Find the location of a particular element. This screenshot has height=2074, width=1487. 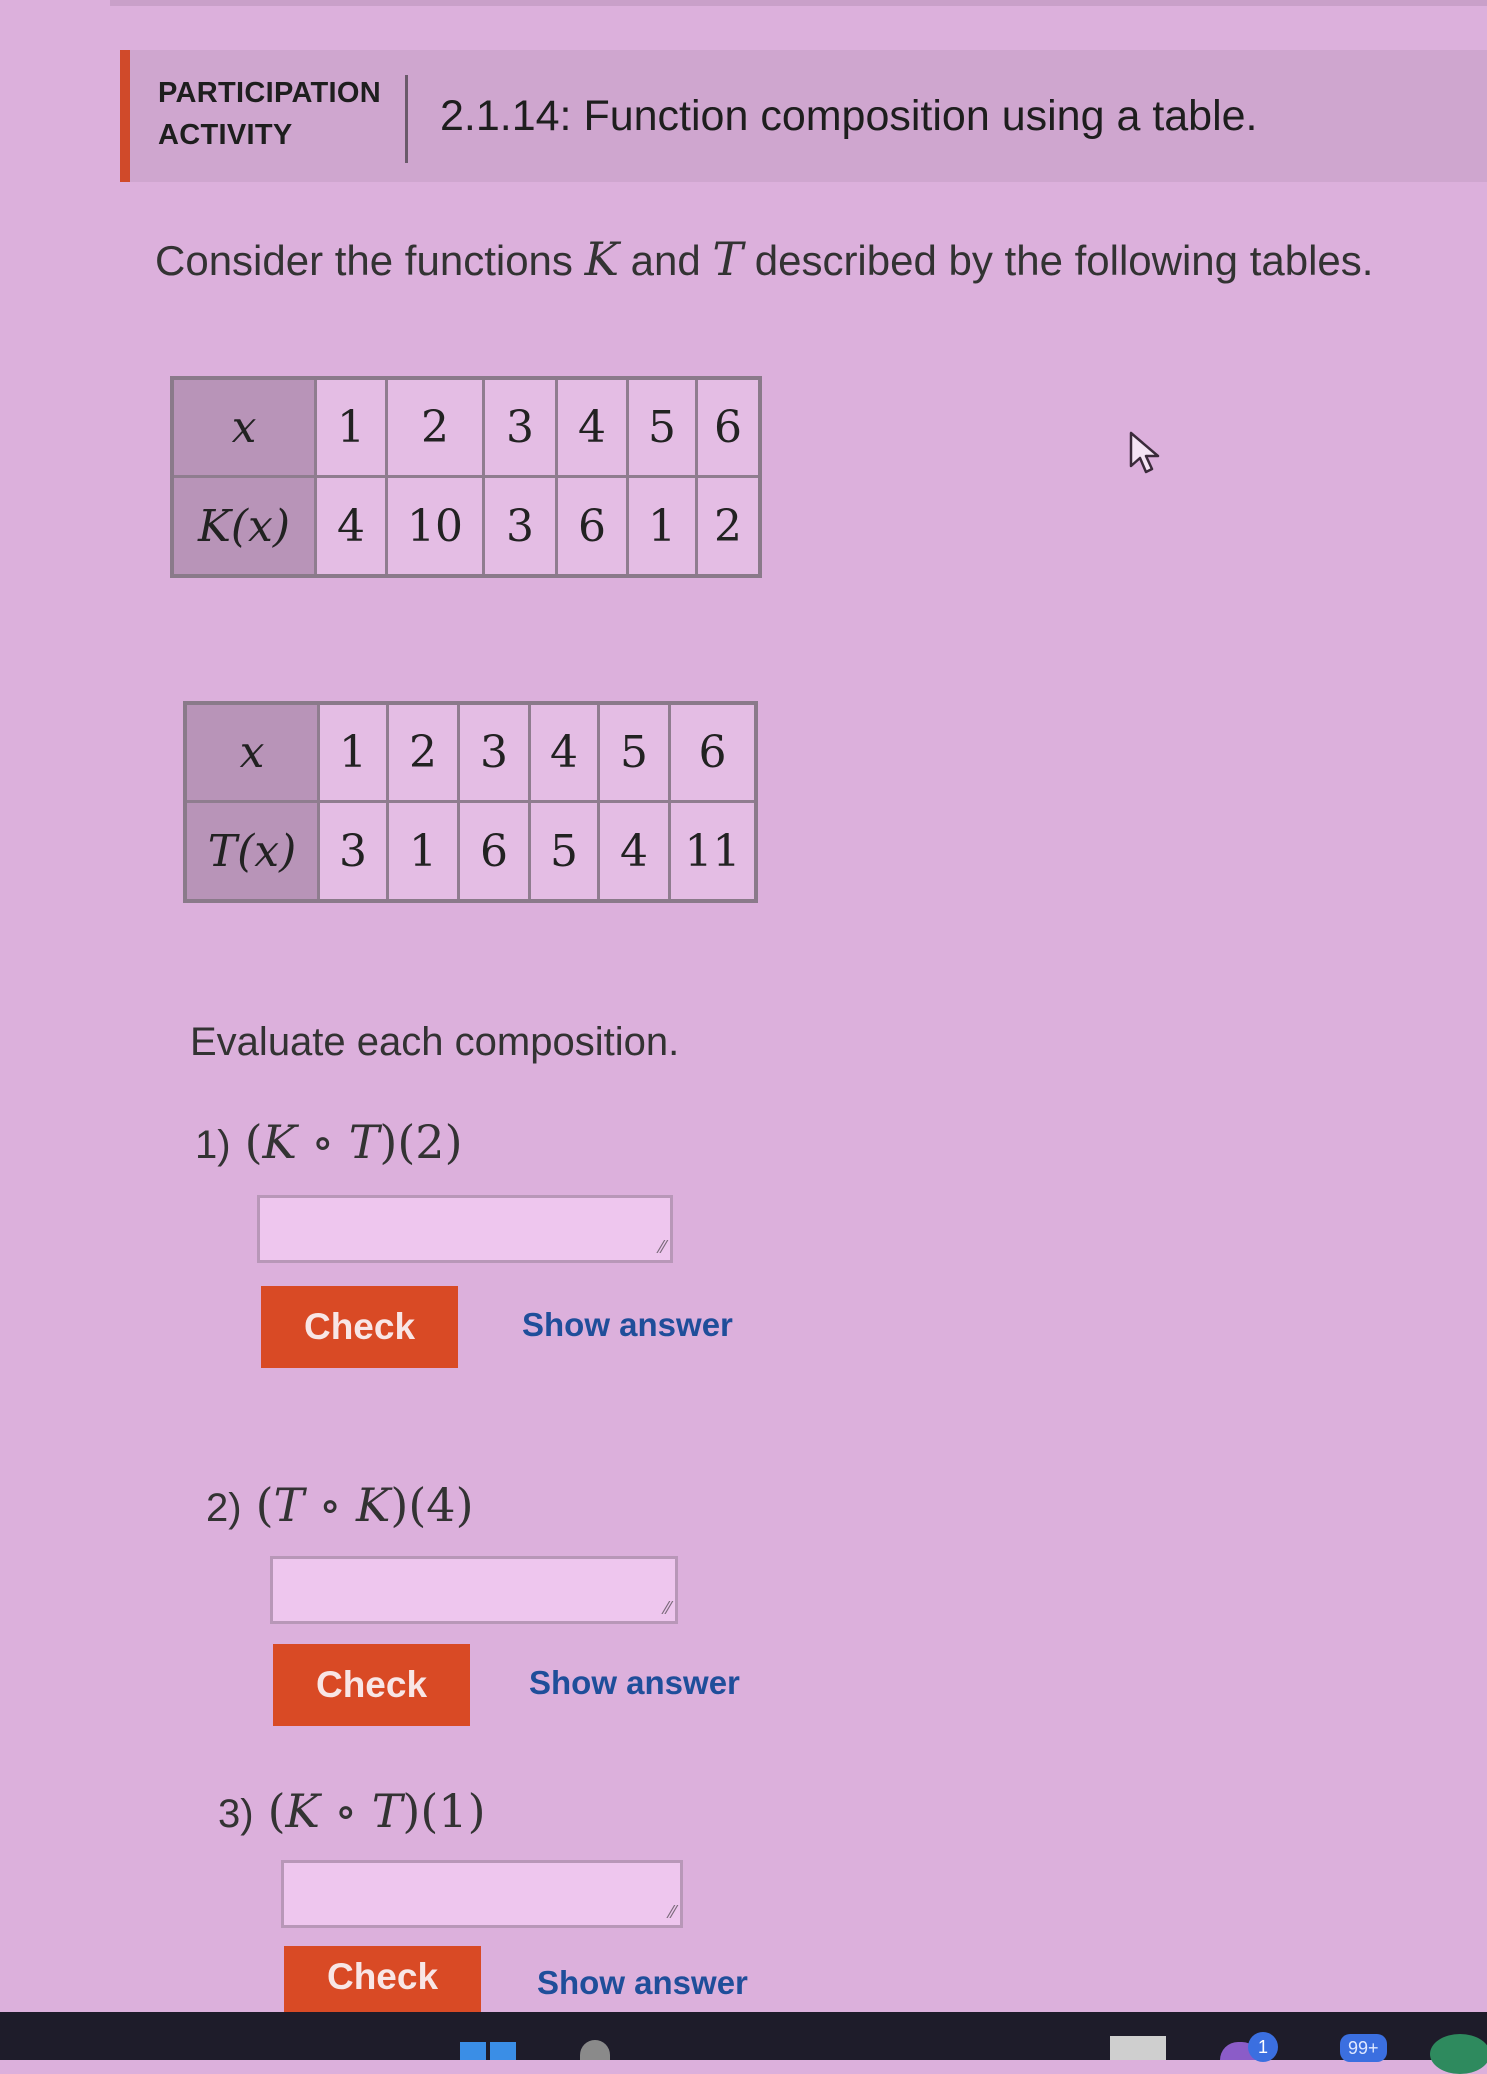

inner-function: K is located at coordinates (373, 1505).